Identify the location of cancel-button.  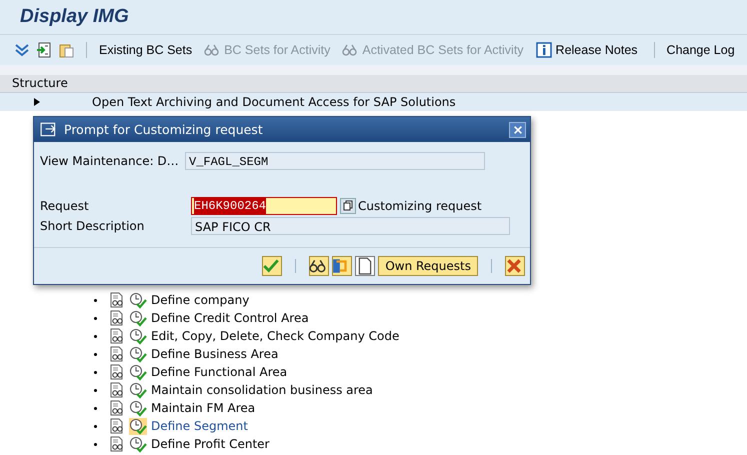
(515, 266).